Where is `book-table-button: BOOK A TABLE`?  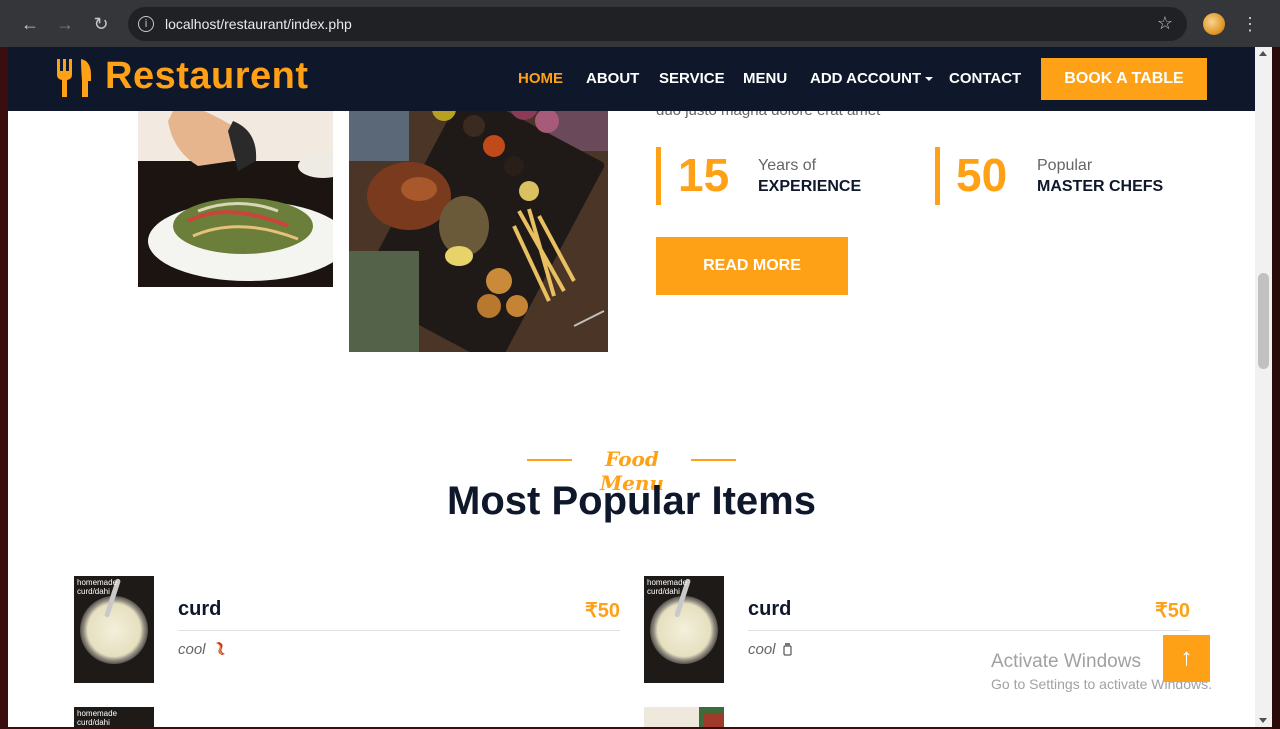 book-table-button: BOOK A TABLE is located at coordinates (1124, 79).